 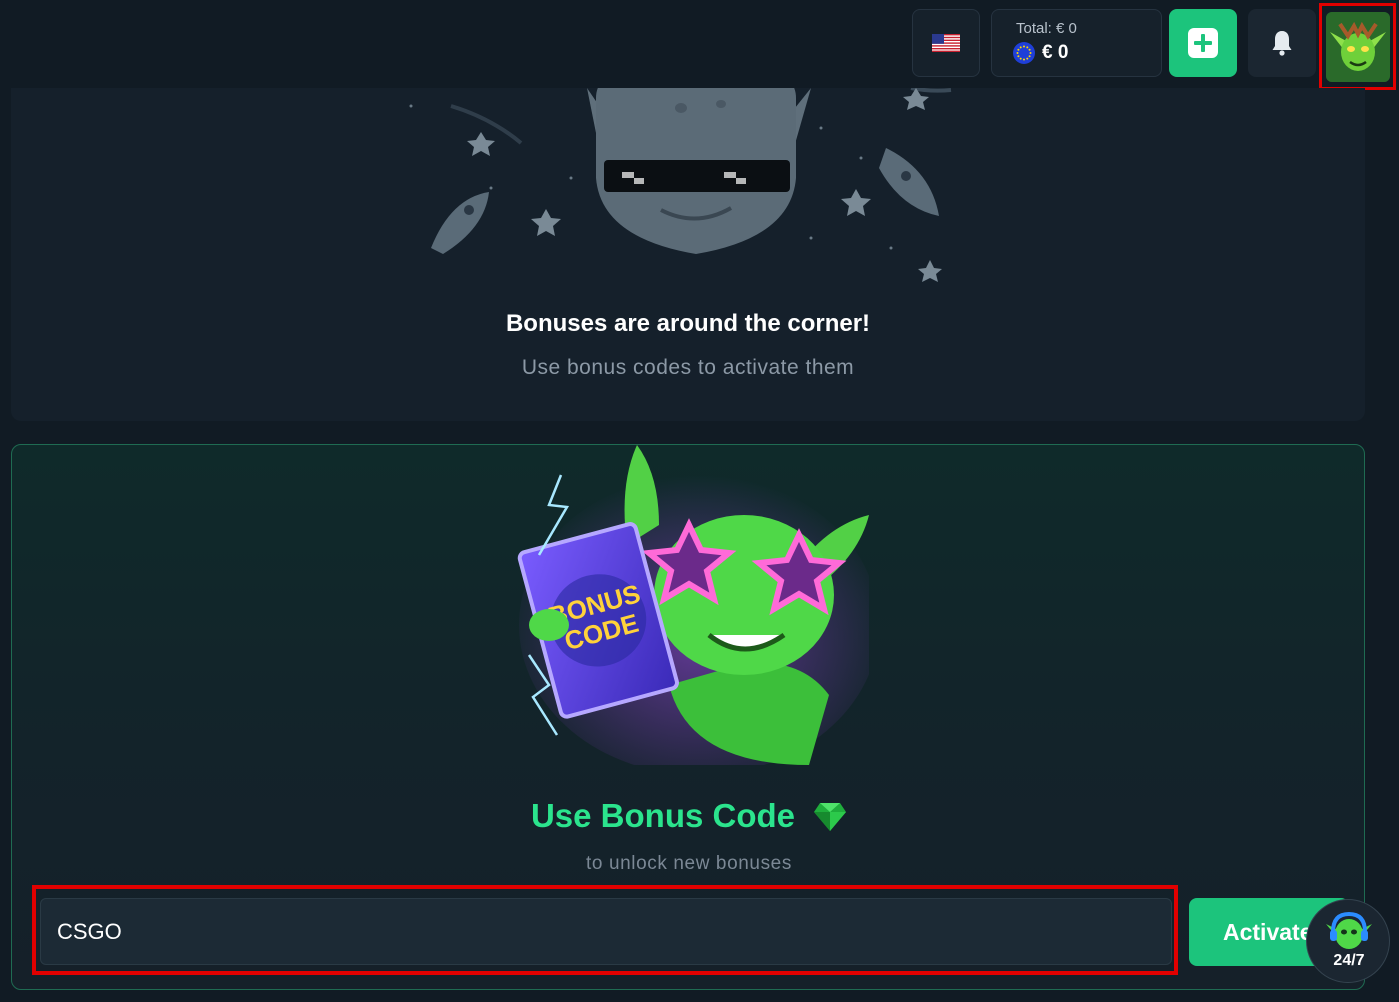 I want to click on empty-state-subtitle: Use bonus codes to activate them, so click(x=688, y=367).